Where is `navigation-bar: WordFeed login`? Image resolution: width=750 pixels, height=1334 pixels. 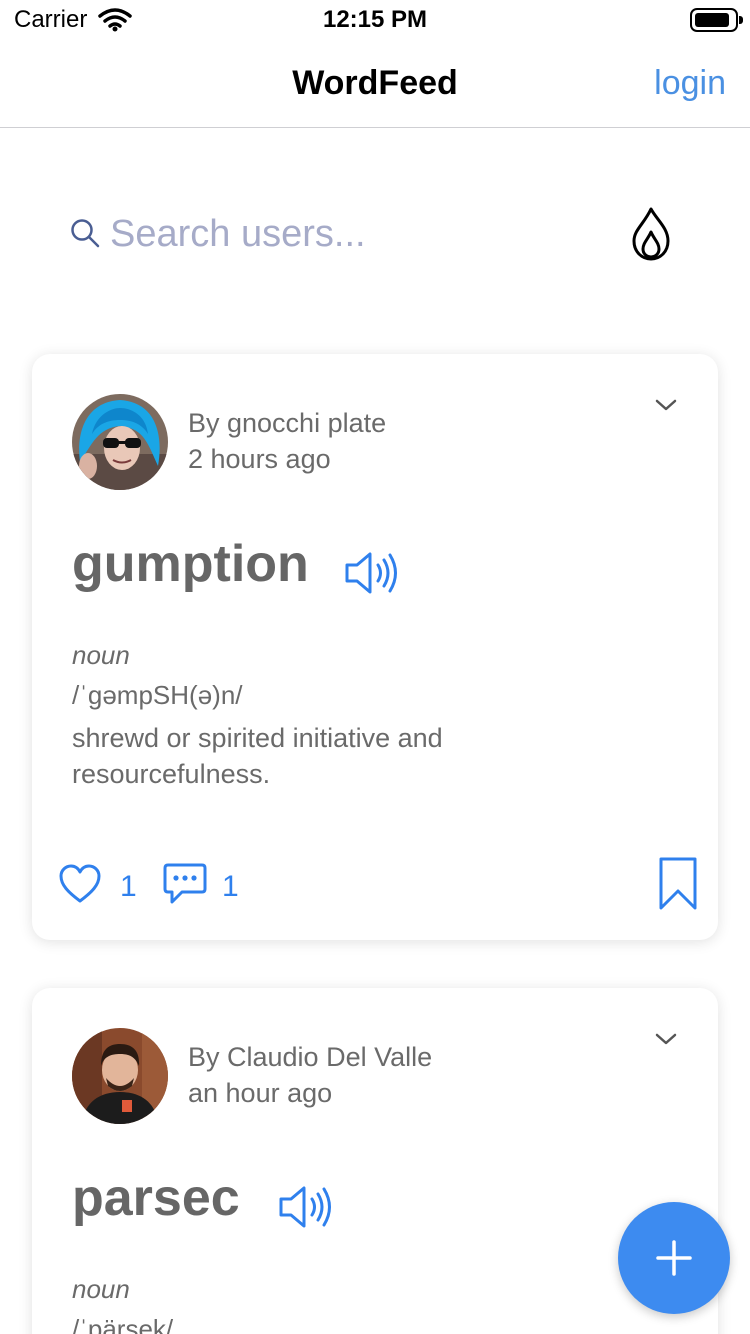
navigation-bar: WordFeed login is located at coordinates (375, 84).